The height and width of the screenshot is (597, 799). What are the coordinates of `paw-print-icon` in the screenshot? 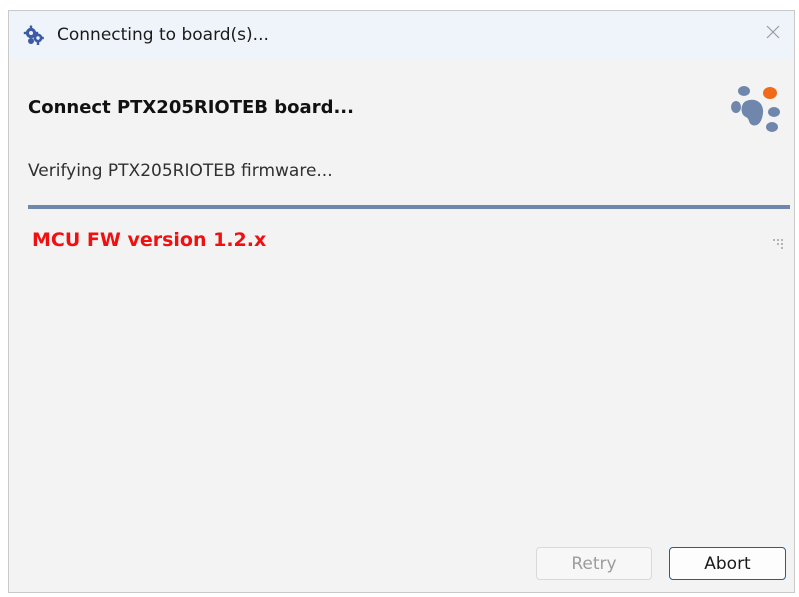 It's located at (759, 108).